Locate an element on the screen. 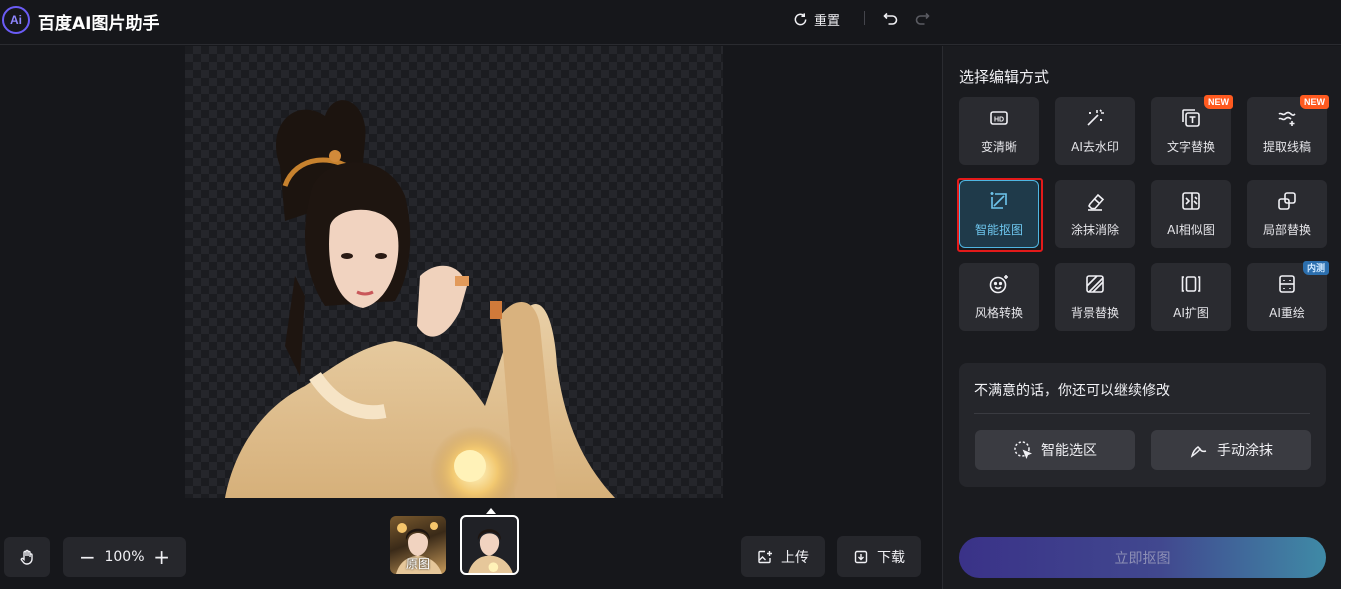 This screenshot has height=589, width=1345. tool-partial-replace: 局部替换 is located at coordinates (1287, 214).